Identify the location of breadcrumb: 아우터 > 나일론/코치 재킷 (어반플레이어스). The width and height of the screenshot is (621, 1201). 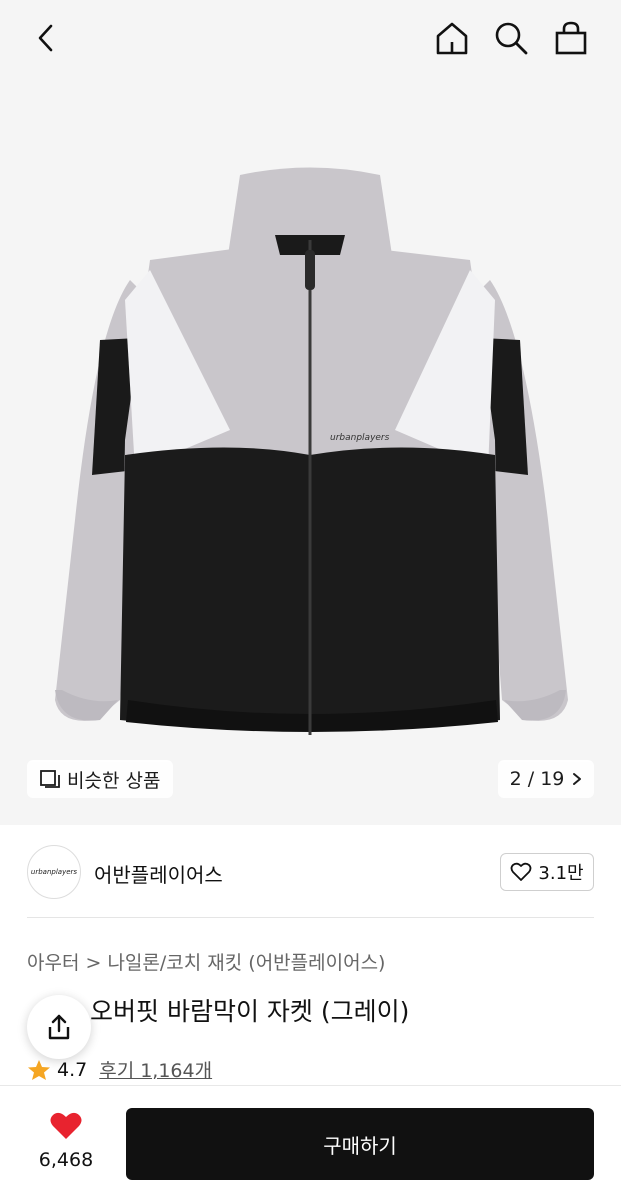
(206, 961).